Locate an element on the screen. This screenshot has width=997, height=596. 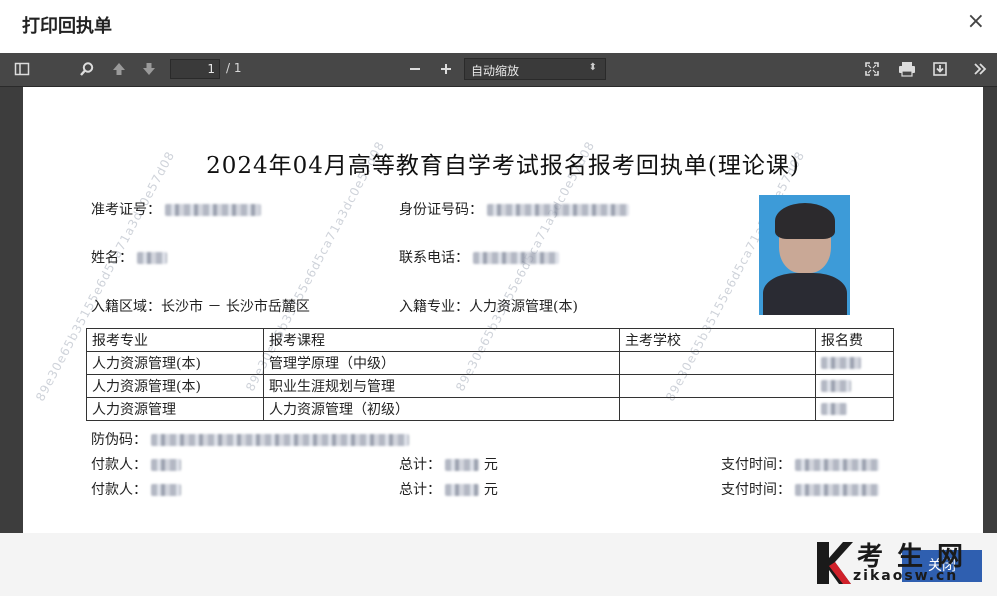
phone-field: 联系电话： is located at coordinates (479, 257).